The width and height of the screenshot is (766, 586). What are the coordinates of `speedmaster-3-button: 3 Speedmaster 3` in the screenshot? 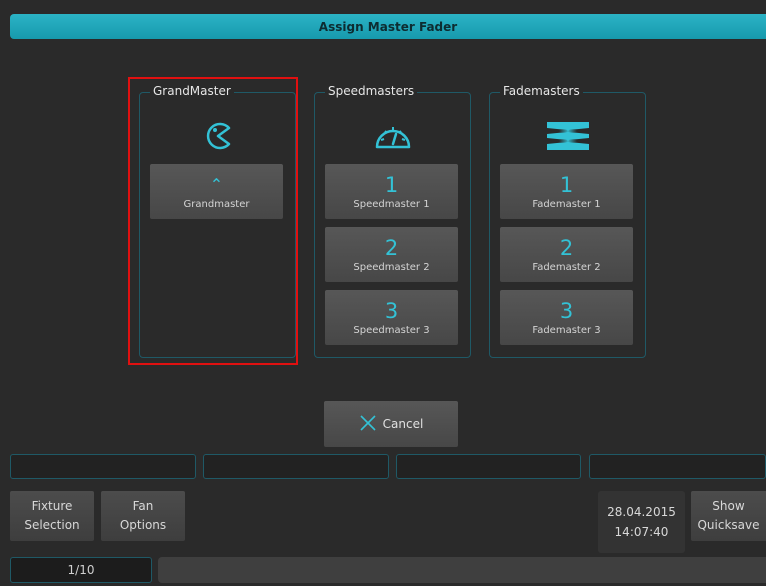 It's located at (391, 317).